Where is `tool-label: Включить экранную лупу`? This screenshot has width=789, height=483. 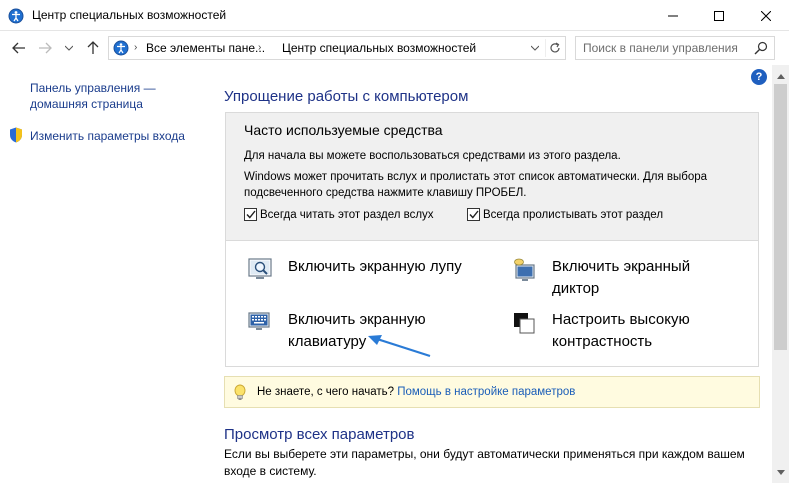
tool-label: Включить экранную лупу is located at coordinates (393, 267).